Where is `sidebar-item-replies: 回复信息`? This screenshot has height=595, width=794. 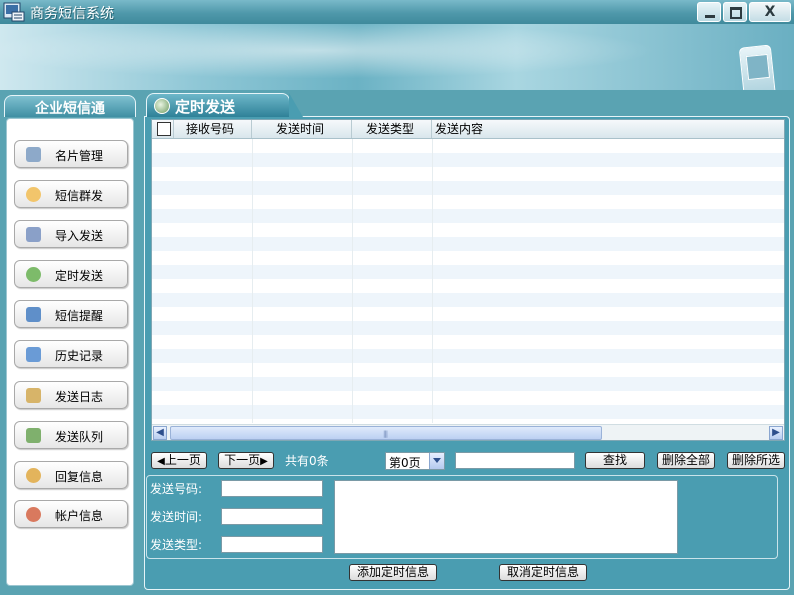 sidebar-item-replies: 回复信息 is located at coordinates (71, 475).